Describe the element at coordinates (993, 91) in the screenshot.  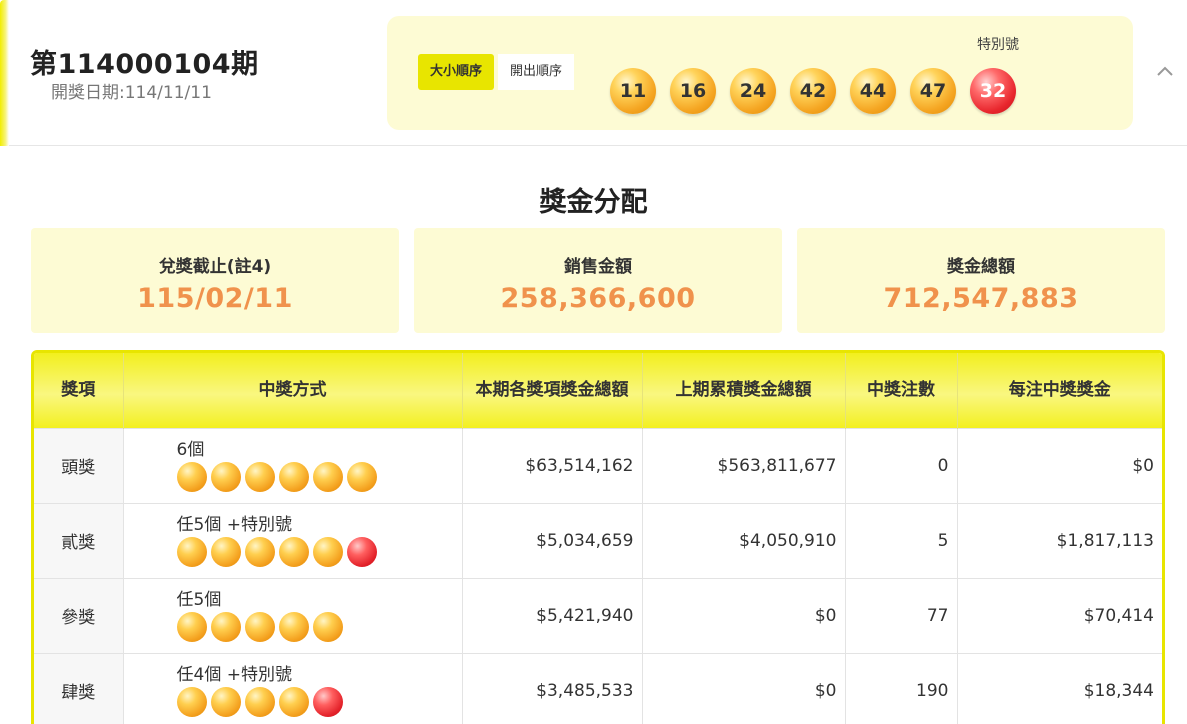
I see `special-ball: 32` at that location.